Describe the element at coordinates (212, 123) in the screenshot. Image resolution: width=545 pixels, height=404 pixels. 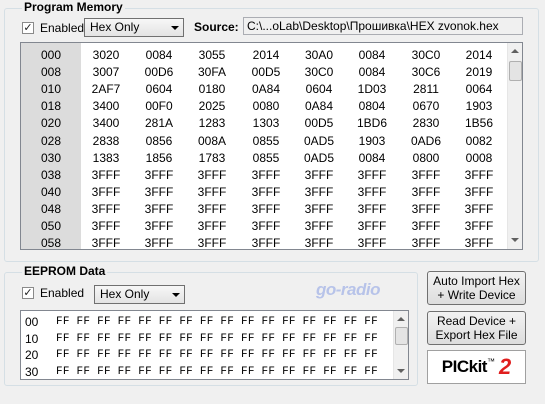
I see `memory-cell: 1283` at that location.